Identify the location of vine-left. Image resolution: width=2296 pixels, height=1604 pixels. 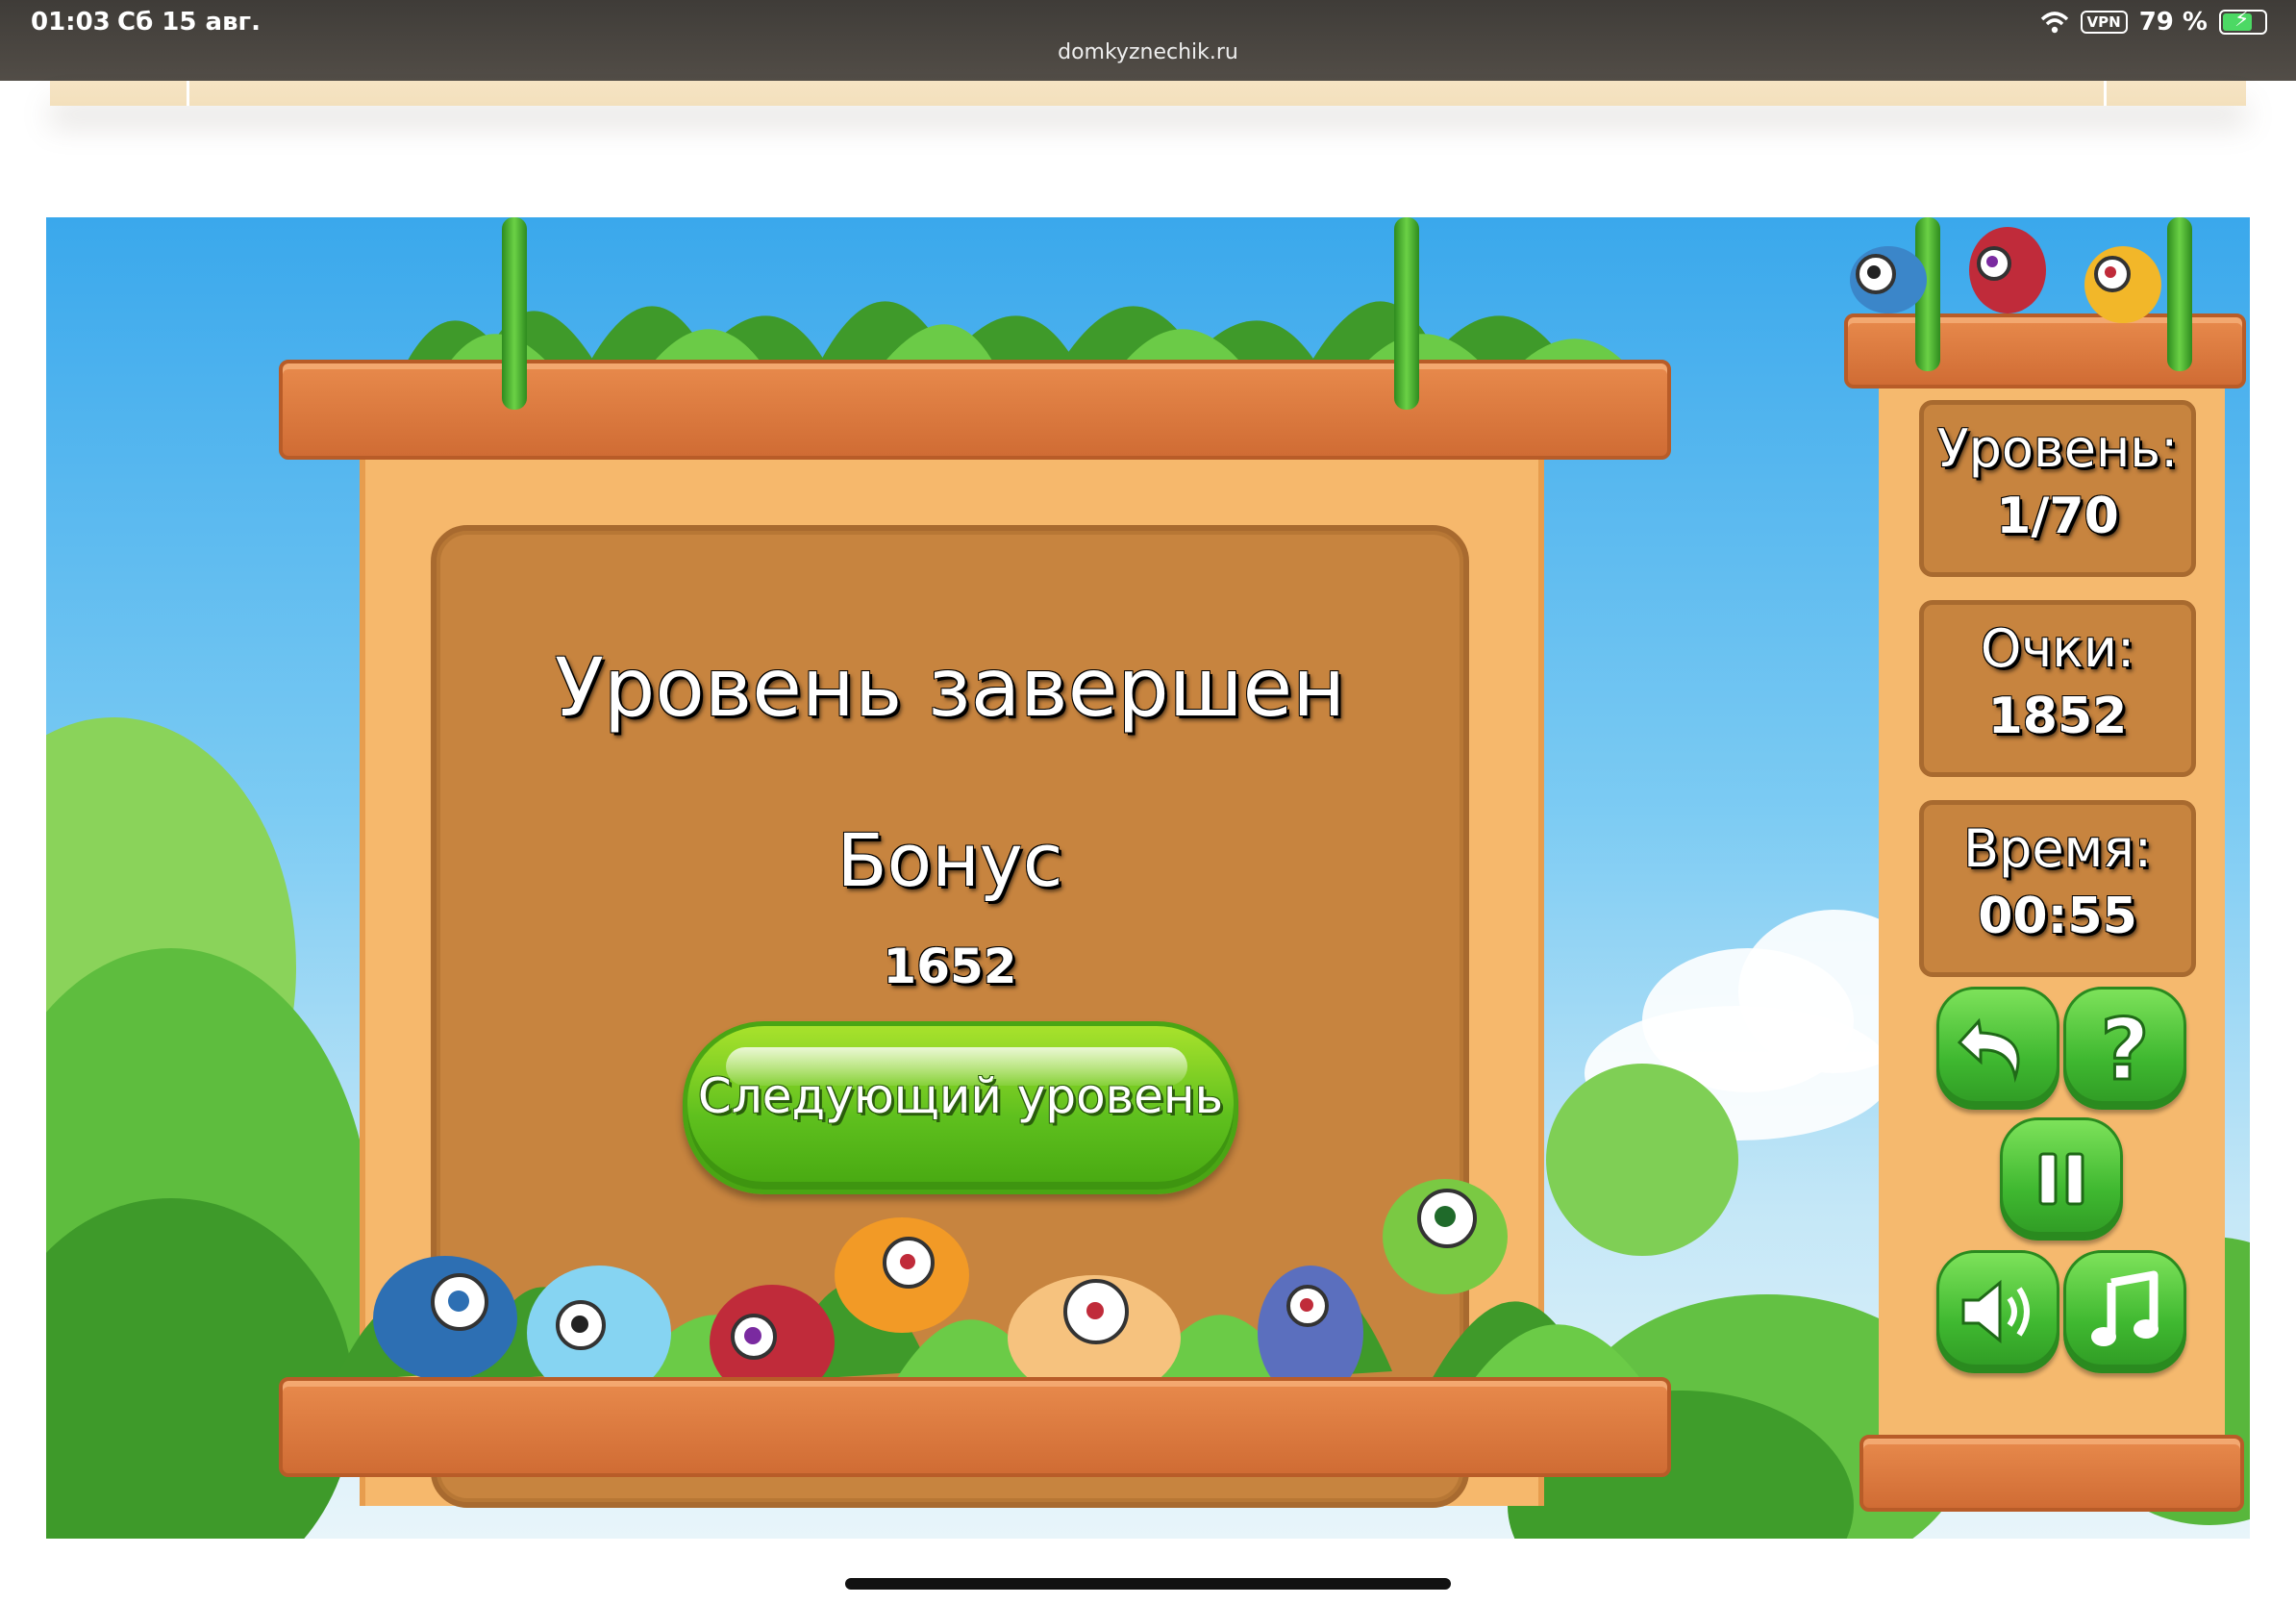
(514, 313).